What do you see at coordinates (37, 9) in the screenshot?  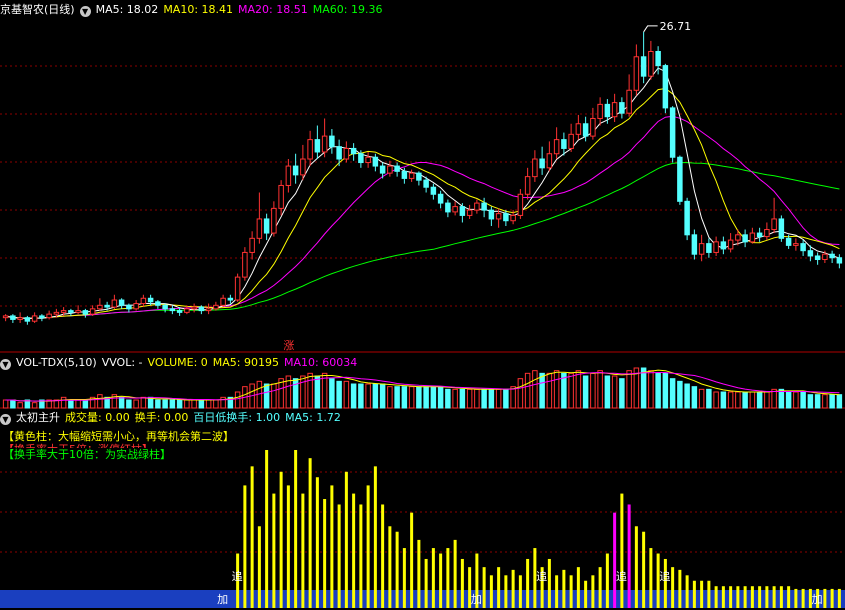 I see `stock-name: 京基智农(日线)` at bounding box center [37, 9].